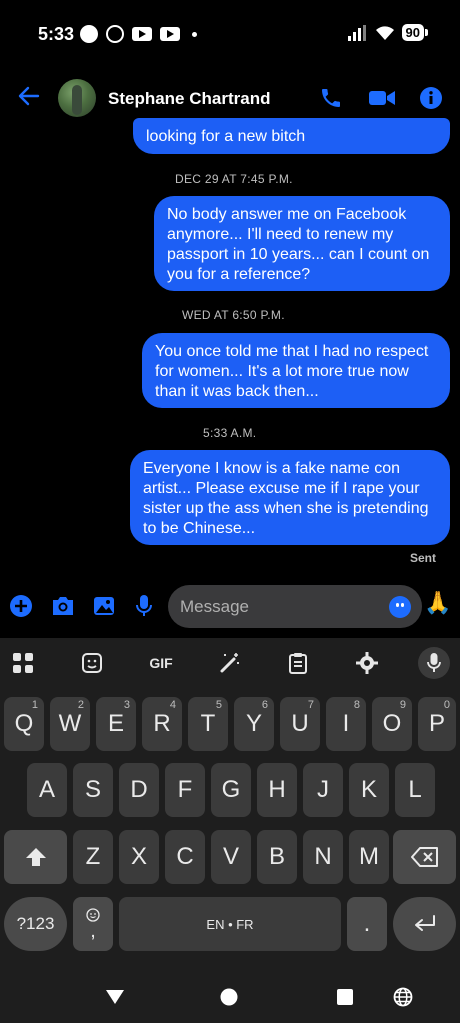 This screenshot has height=1023, width=460. I want to click on more-notifications-dot, so click(194, 34).